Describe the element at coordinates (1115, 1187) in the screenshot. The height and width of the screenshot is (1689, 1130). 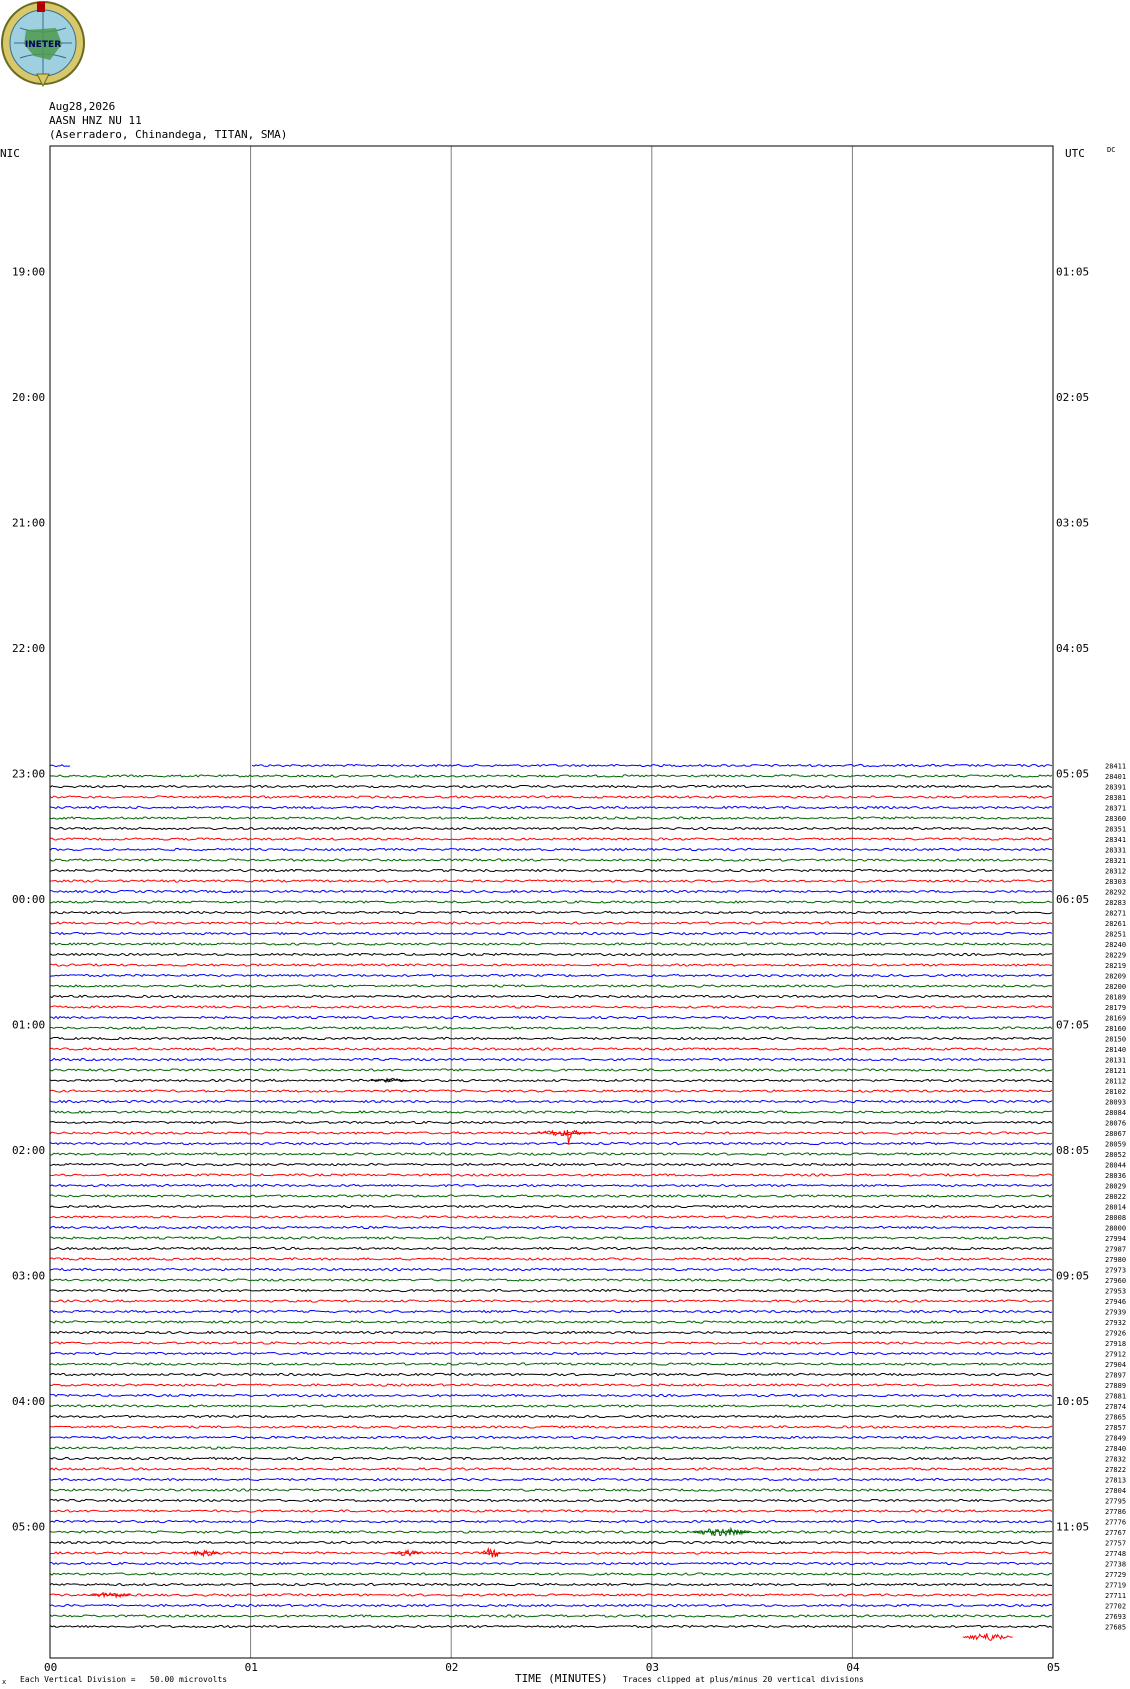
I see `trace-count-label: 28029` at that location.